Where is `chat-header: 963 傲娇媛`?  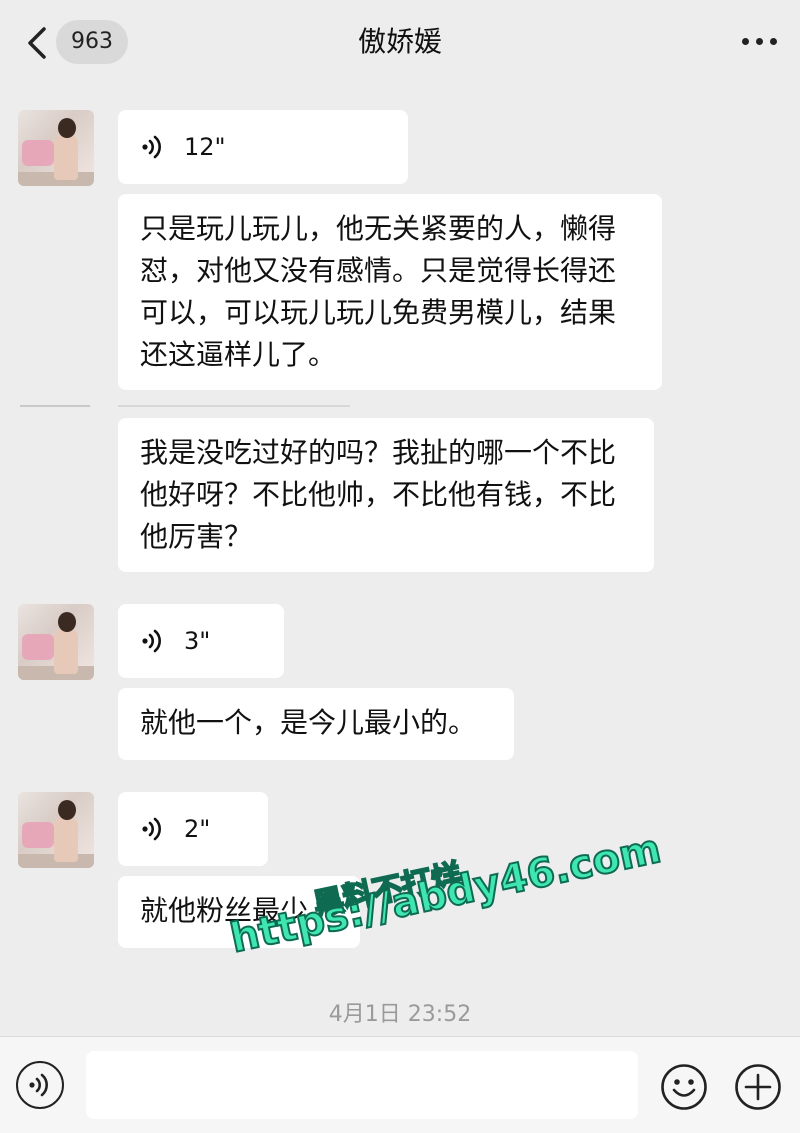 chat-header: 963 傲娇媛 is located at coordinates (400, 43).